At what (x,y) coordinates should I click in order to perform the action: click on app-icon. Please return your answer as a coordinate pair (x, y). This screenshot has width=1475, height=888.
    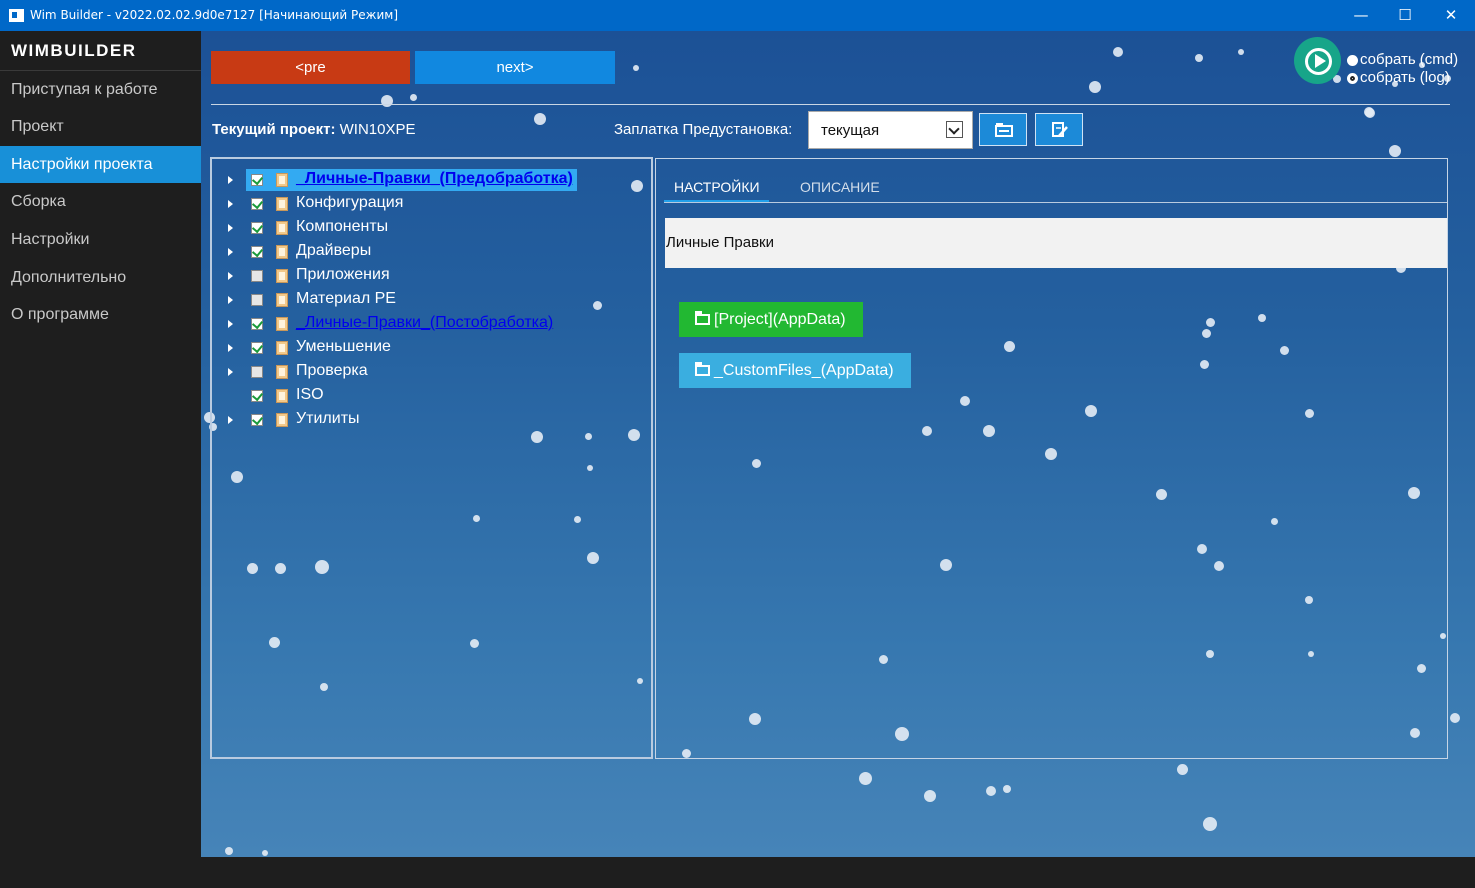
    Looking at the image, I should click on (16, 15).